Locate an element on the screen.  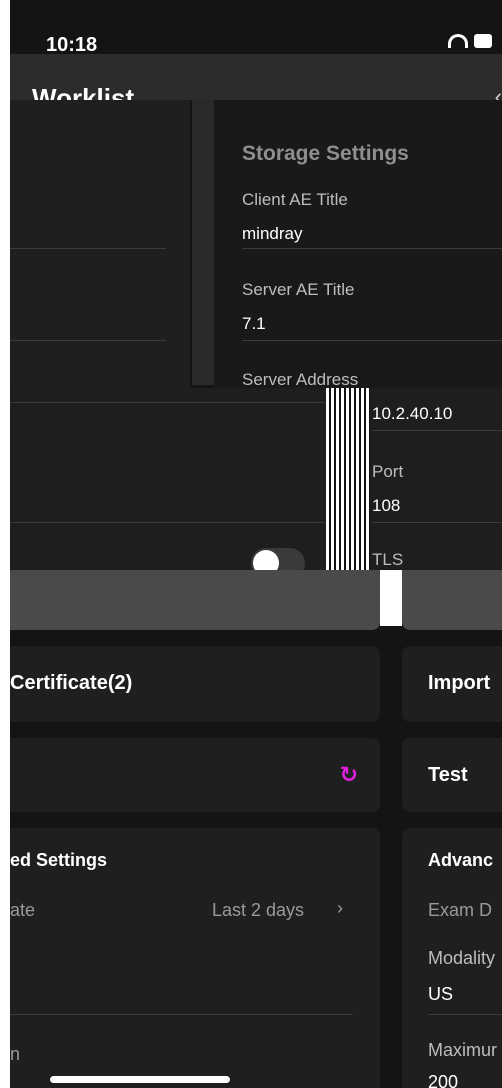
chevron-right-icon: › is located at coordinates (340, 908).